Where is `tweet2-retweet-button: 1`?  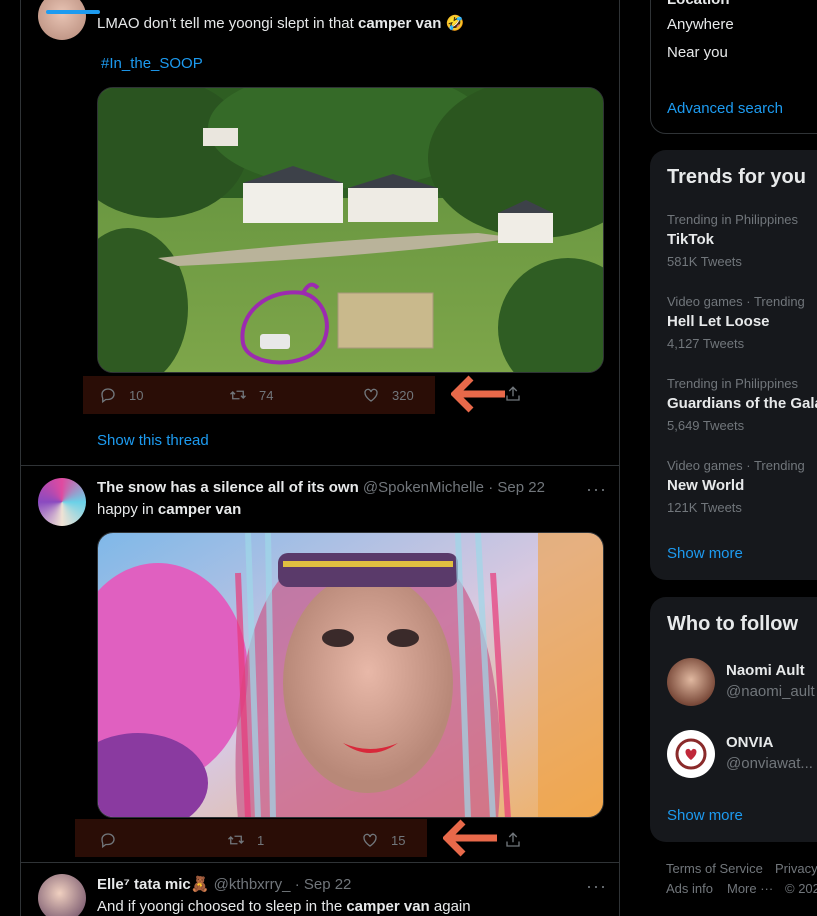 tweet2-retweet-button: 1 is located at coordinates (245, 840).